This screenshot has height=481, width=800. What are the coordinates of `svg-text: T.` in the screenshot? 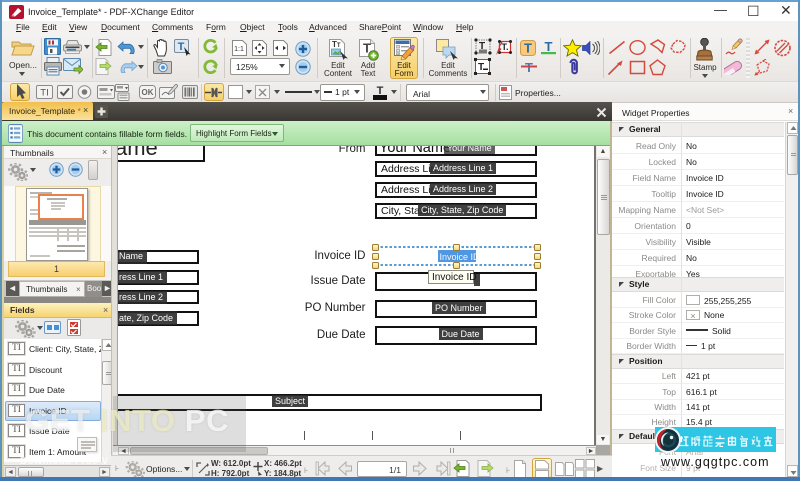 It's located at (504, 47).